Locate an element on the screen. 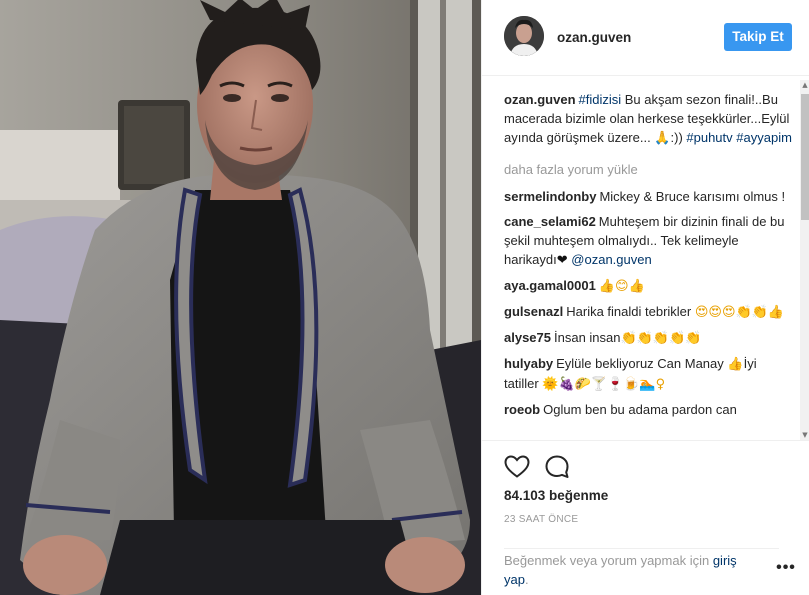 This screenshot has width=809, height=595. caption-username: ozan.guven is located at coordinates (540, 99).